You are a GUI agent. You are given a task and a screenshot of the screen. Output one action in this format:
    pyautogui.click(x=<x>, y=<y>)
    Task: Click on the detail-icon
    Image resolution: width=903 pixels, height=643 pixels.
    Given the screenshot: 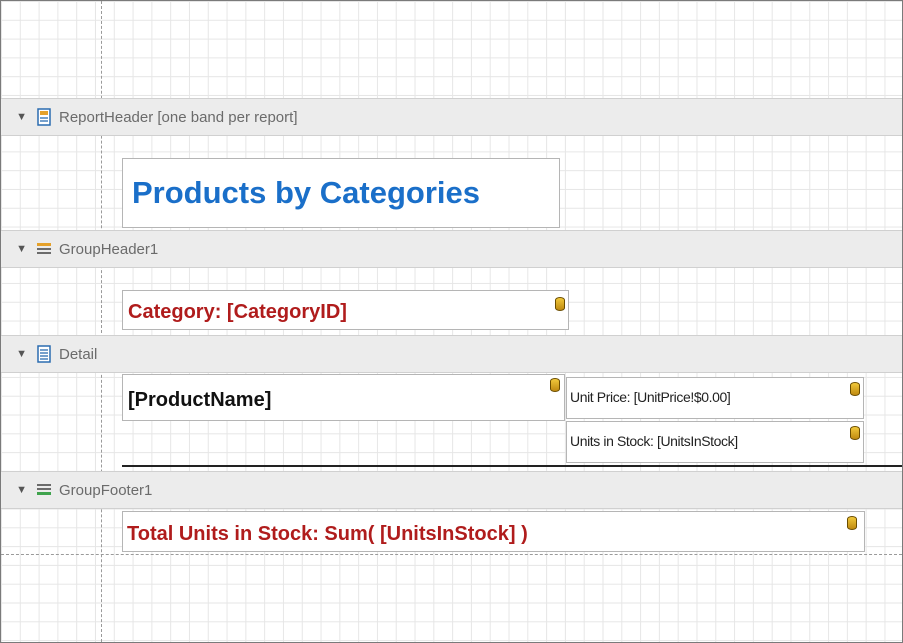 What is the action you would take?
    pyautogui.click(x=44, y=354)
    